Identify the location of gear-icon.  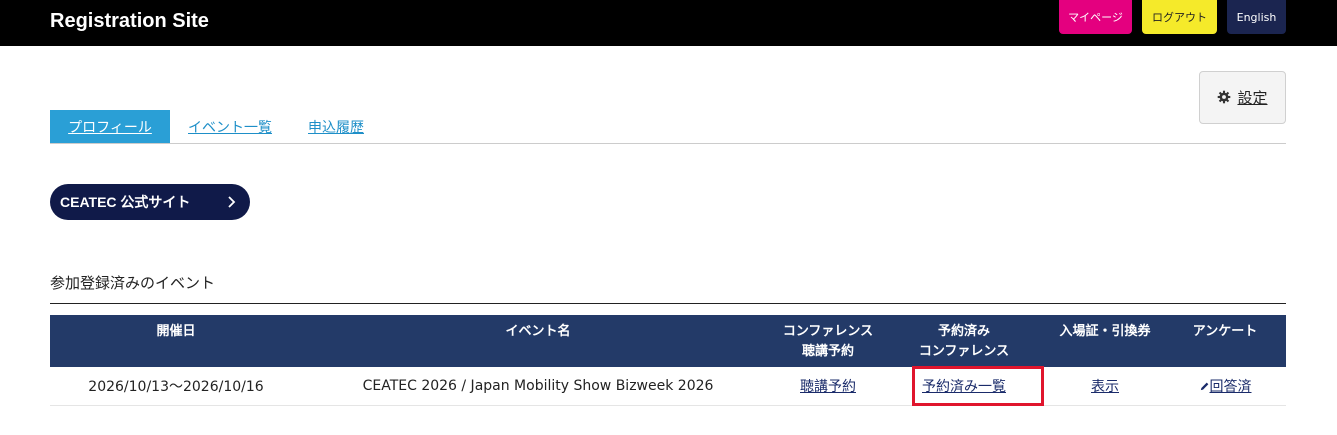
(1225, 98).